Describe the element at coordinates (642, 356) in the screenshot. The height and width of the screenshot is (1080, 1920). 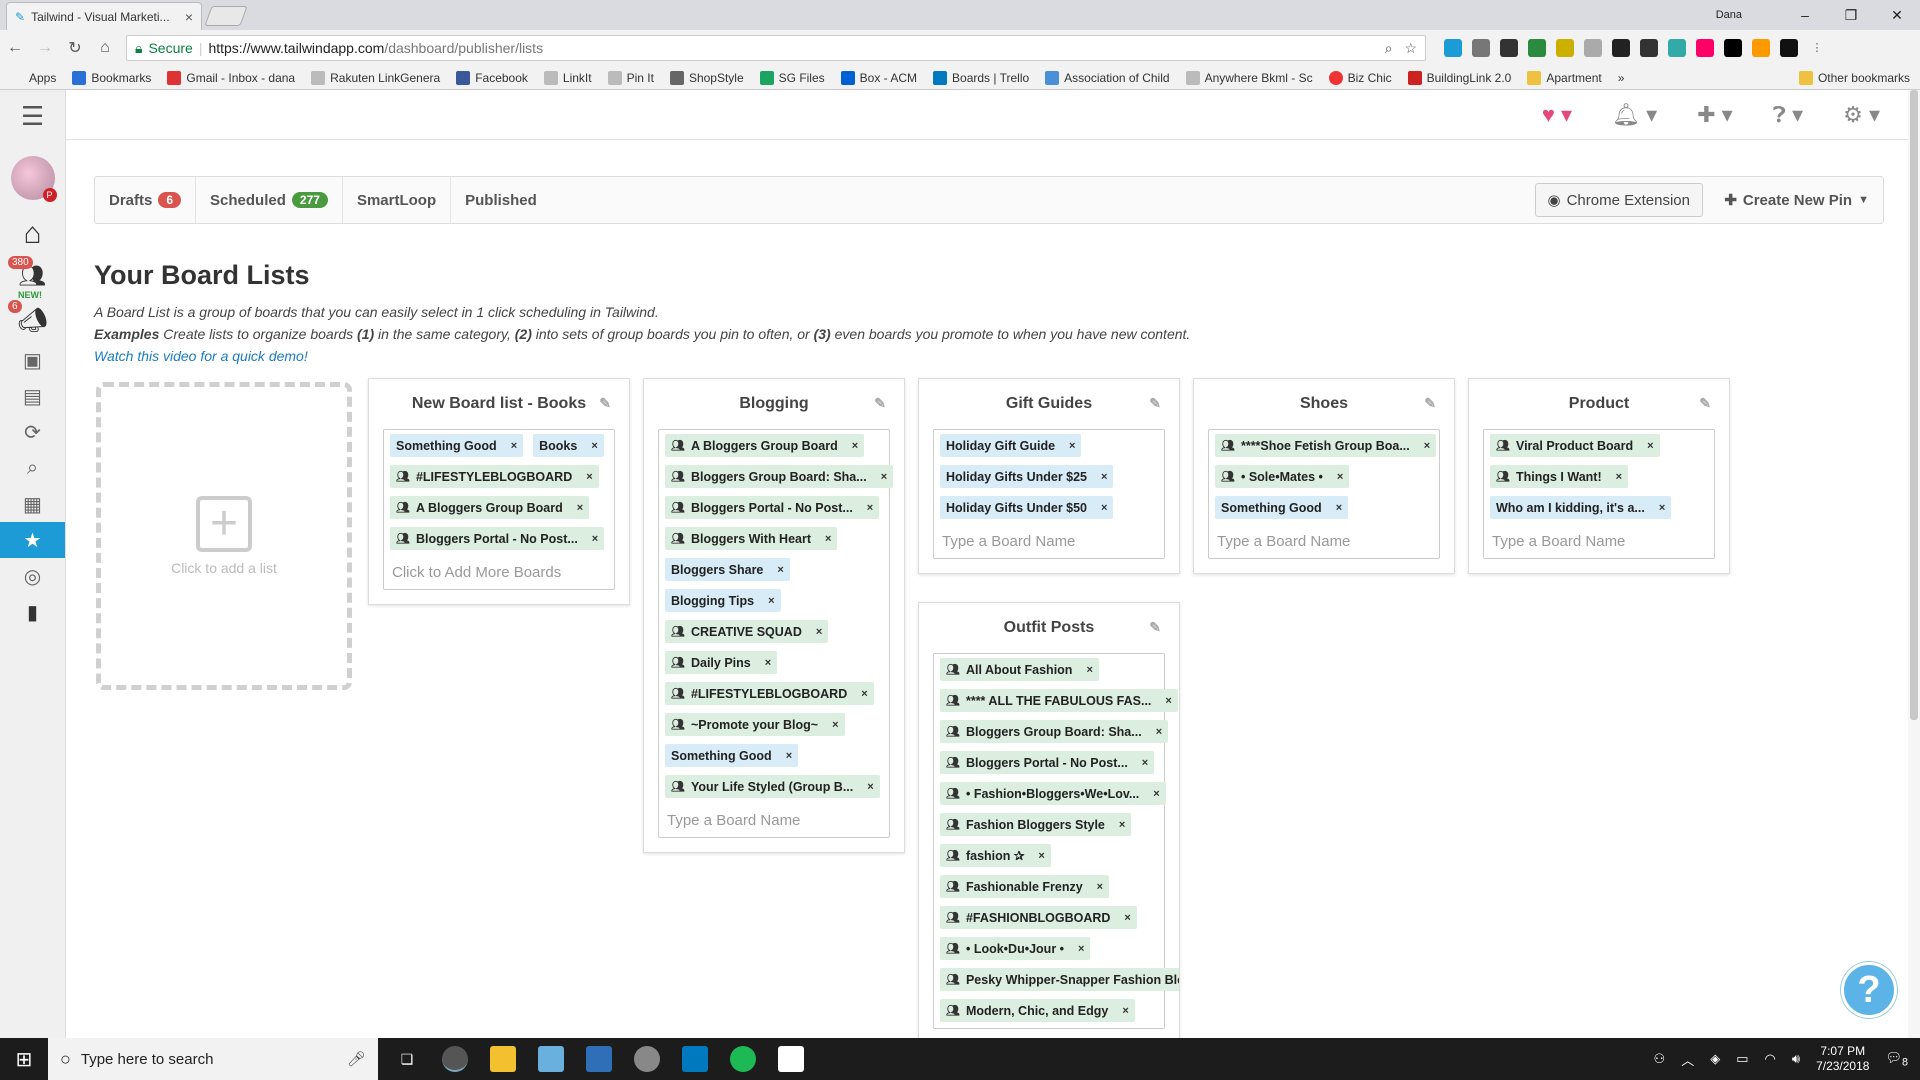
I see `demo-video-link: Watch this video for a quick demo!` at that location.